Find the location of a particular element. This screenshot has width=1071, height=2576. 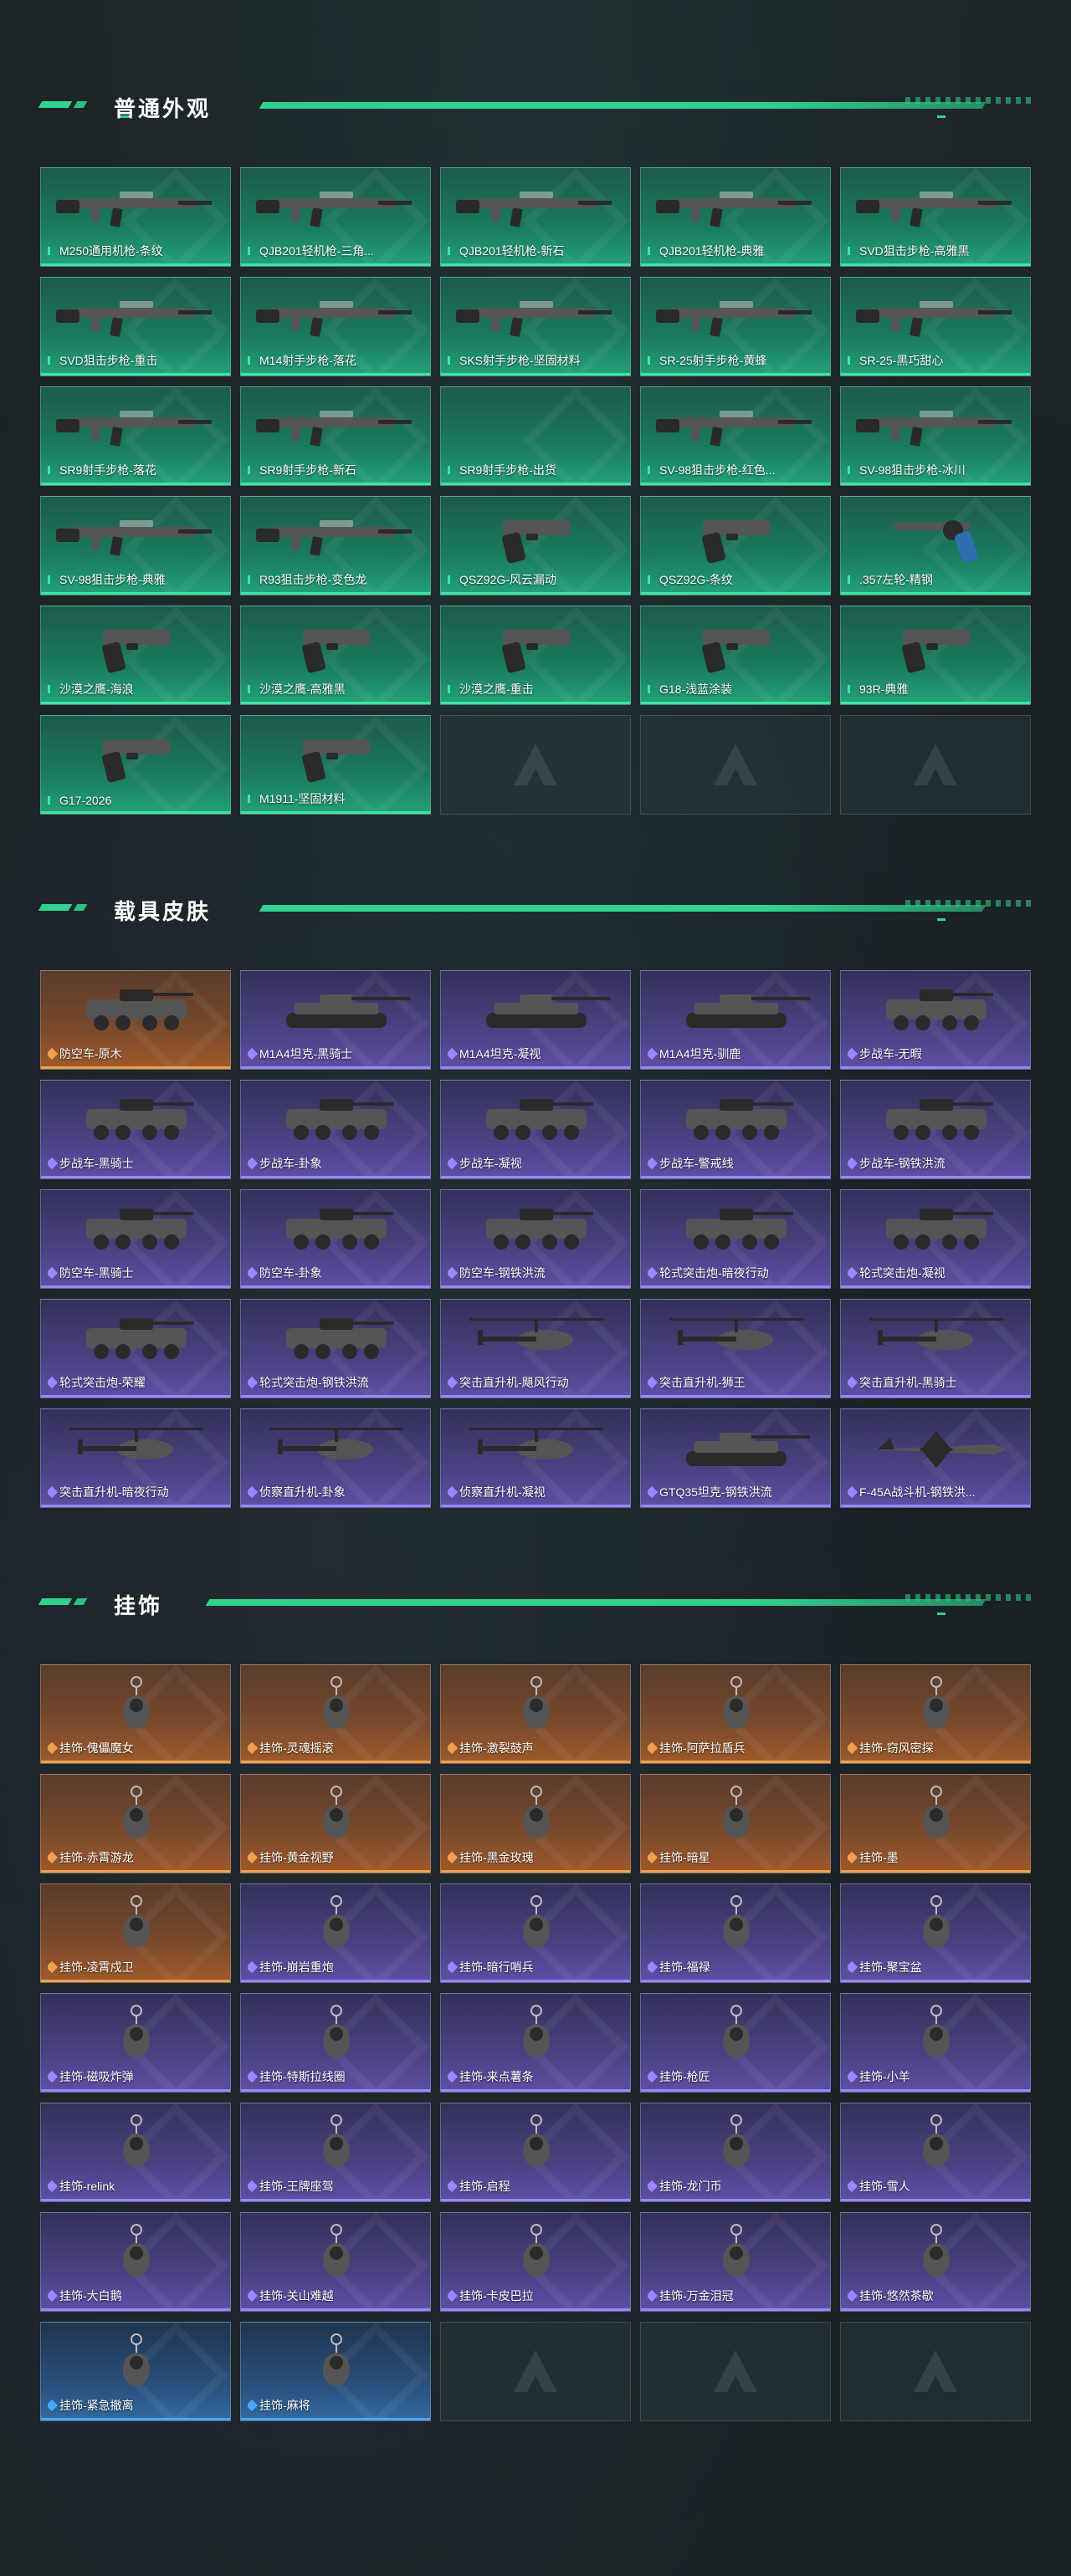

item-card: 步战车-无暇 is located at coordinates (935, 1020).